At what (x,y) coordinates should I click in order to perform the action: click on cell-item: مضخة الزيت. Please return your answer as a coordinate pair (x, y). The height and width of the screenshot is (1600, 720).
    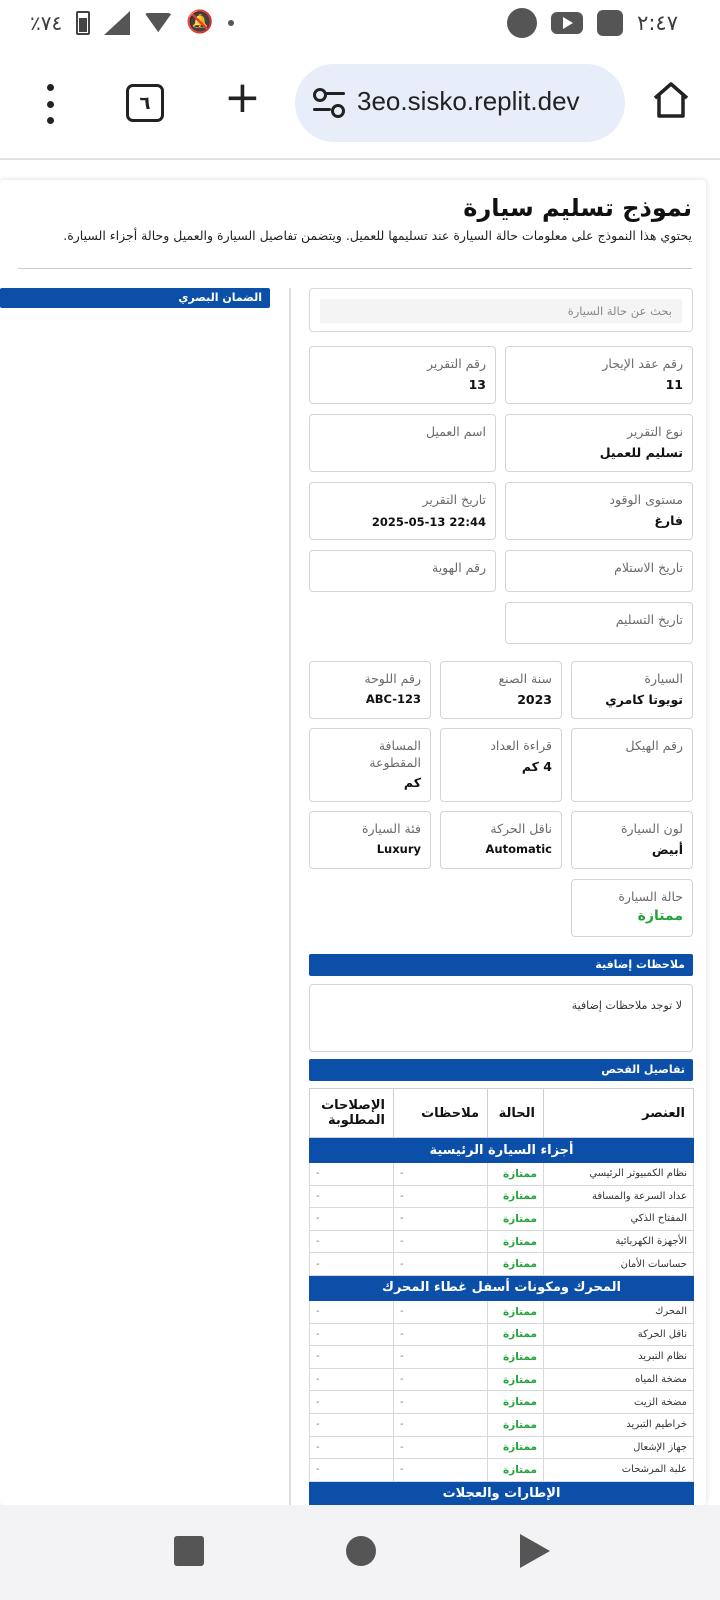
    Looking at the image, I should click on (618, 1402).